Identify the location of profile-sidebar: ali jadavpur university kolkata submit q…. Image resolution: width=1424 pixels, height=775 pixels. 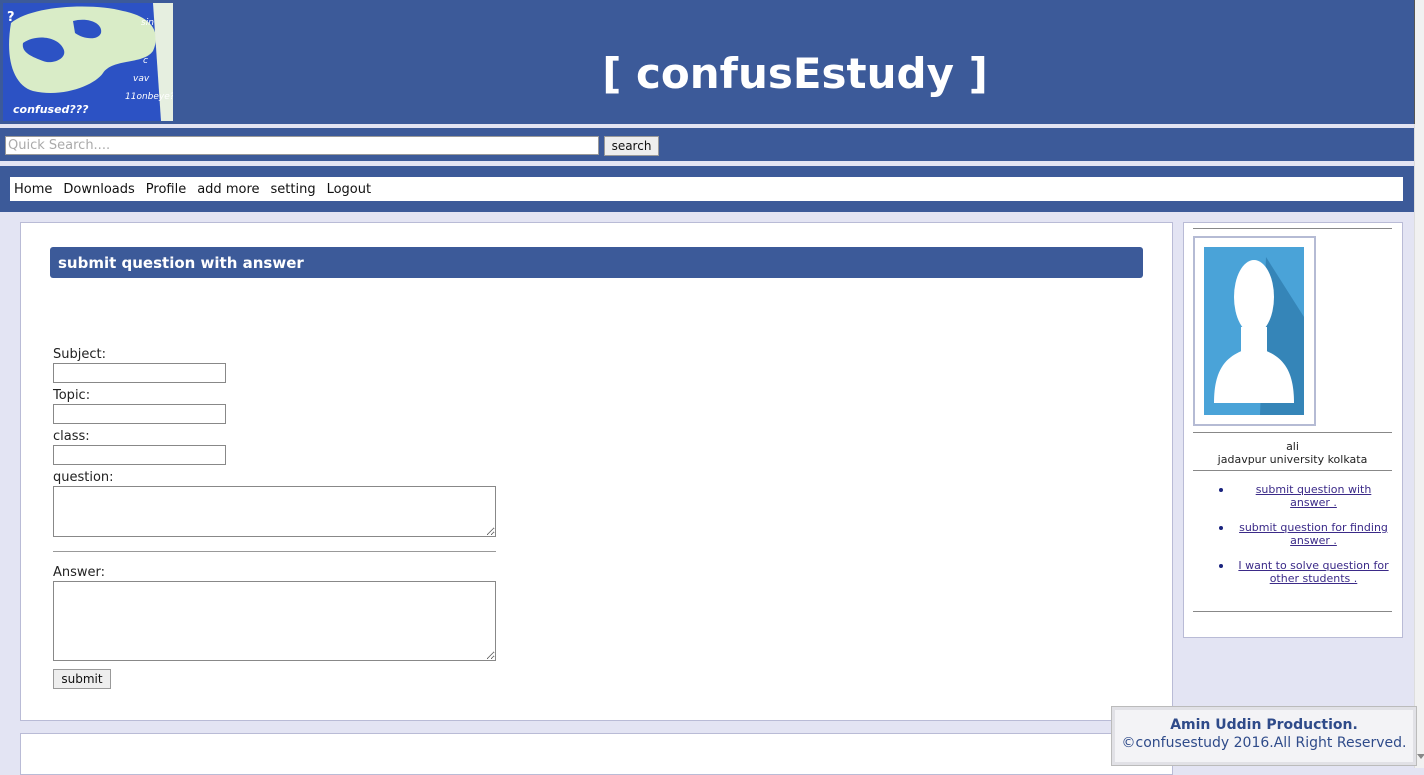
(1293, 430).